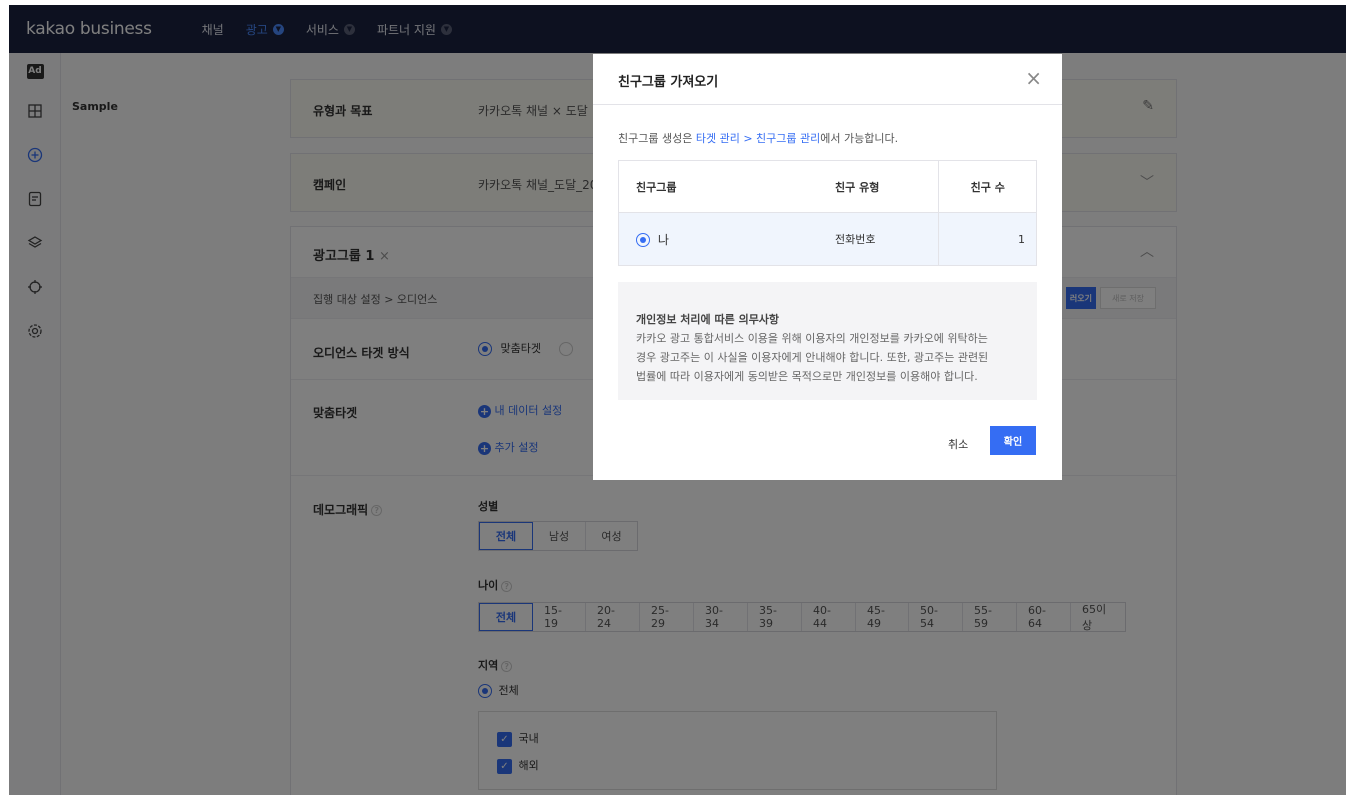 The height and width of the screenshot is (795, 1346). I want to click on notice-title: 개인정보 처리에 따른 의무사항, so click(708, 319).